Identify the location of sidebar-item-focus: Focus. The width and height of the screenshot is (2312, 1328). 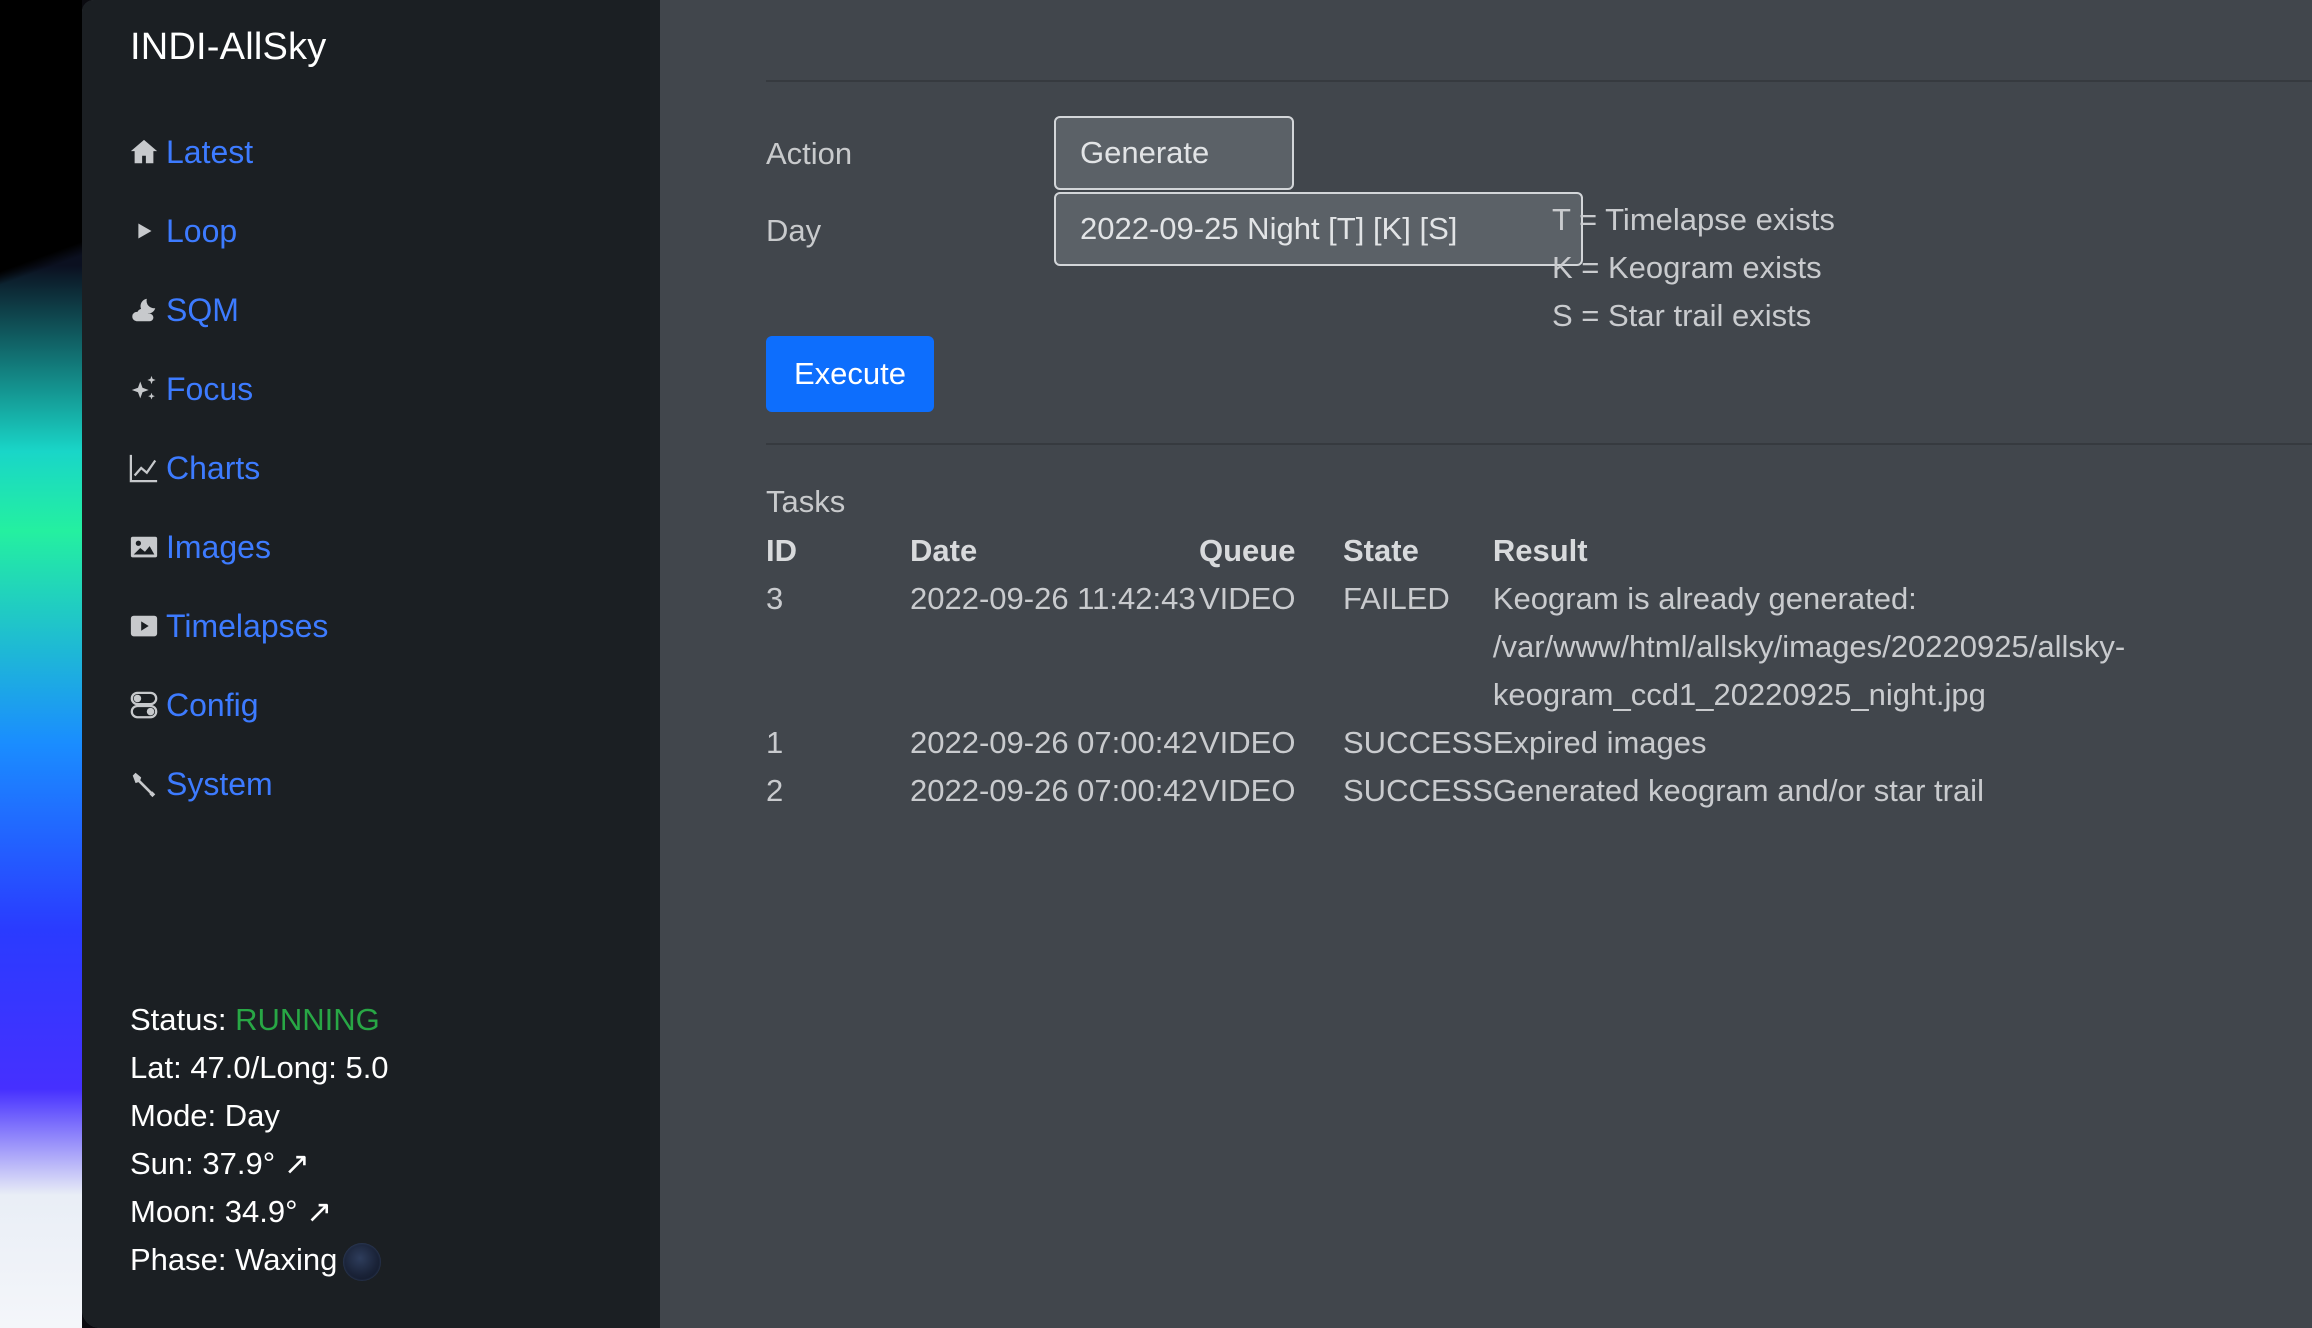
(190, 389).